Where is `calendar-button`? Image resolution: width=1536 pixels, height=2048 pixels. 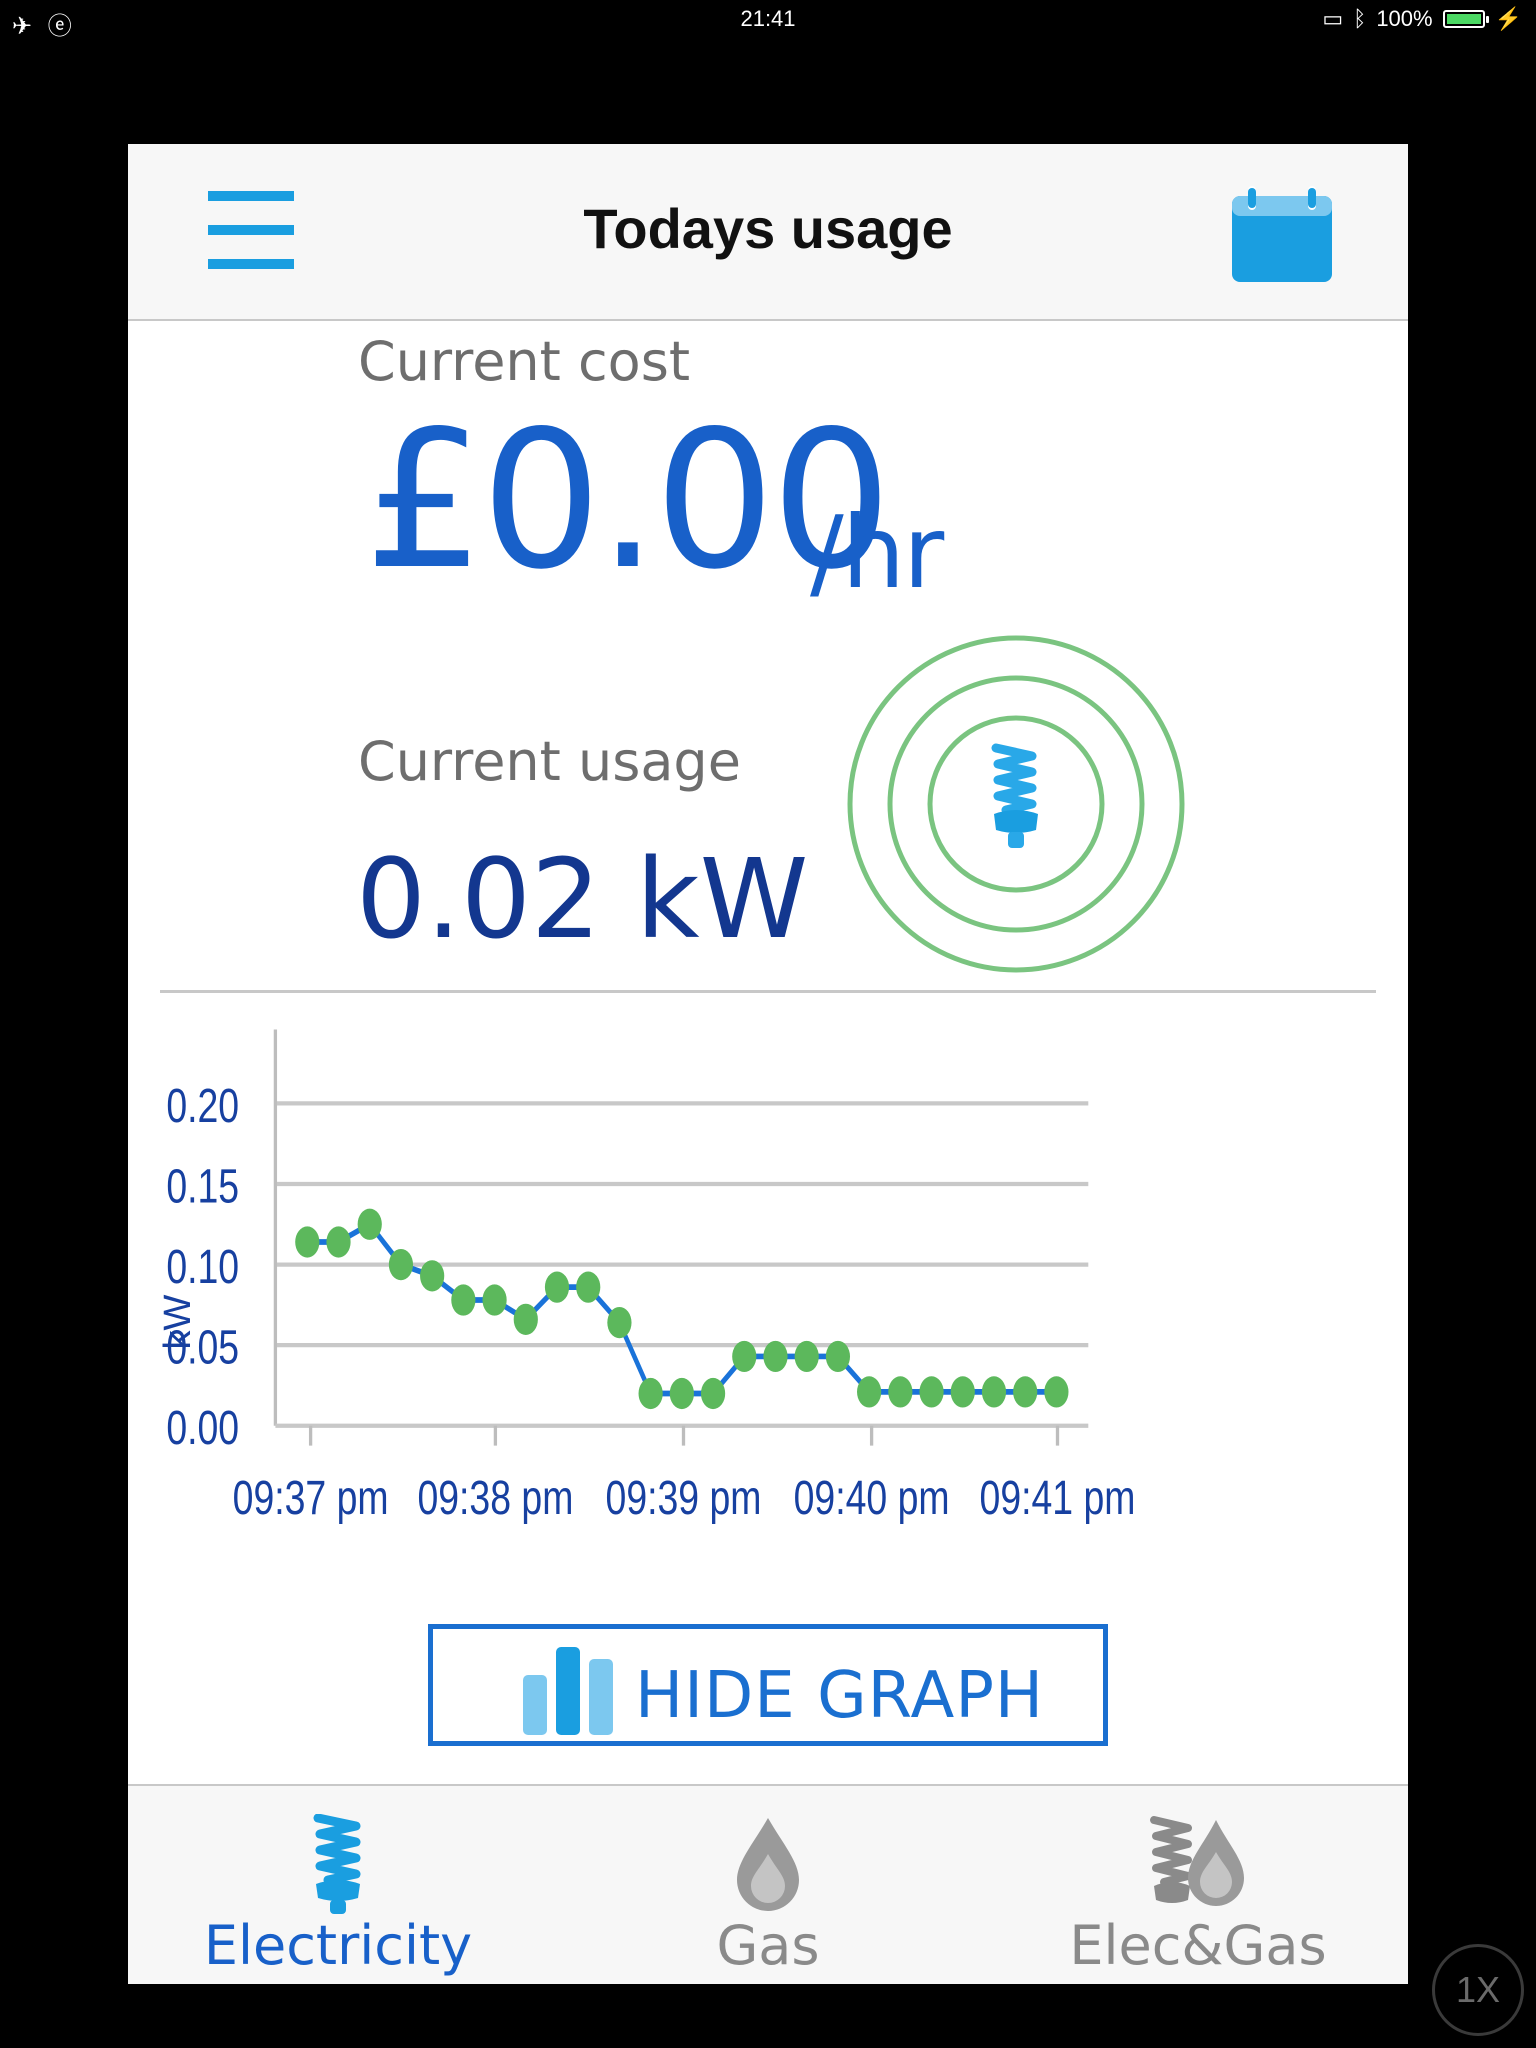
calendar-button is located at coordinates (1282, 235).